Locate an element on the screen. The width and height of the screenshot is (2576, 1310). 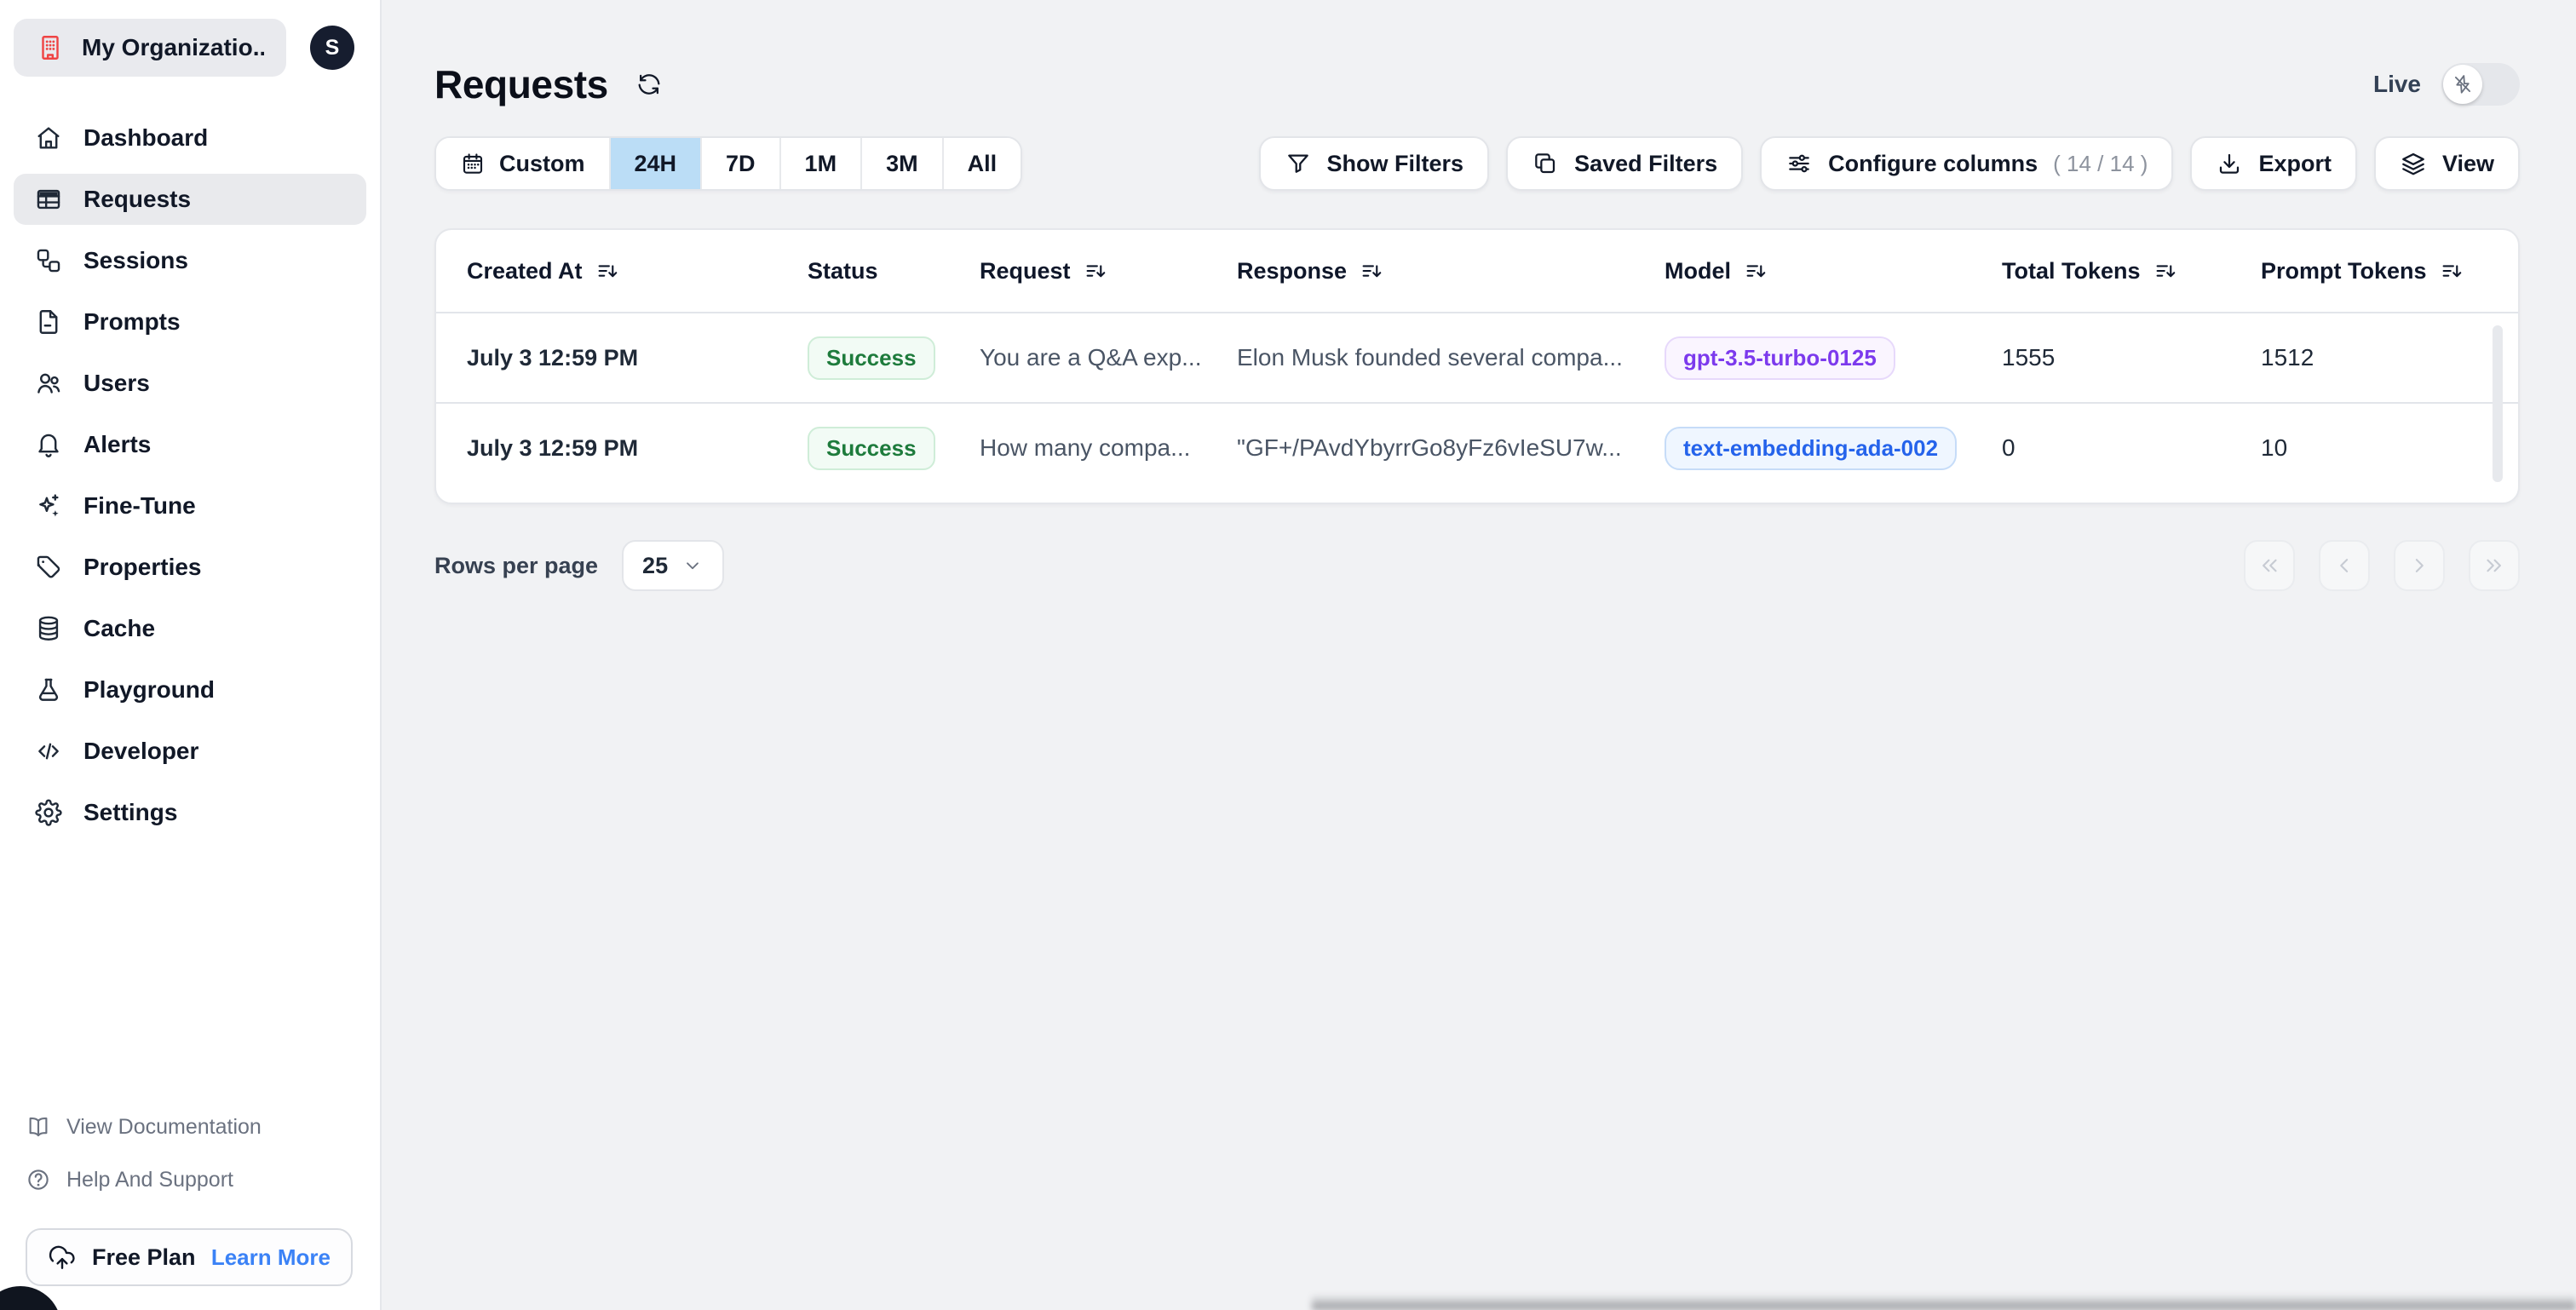
live-toggle is located at coordinates (2481, 84).